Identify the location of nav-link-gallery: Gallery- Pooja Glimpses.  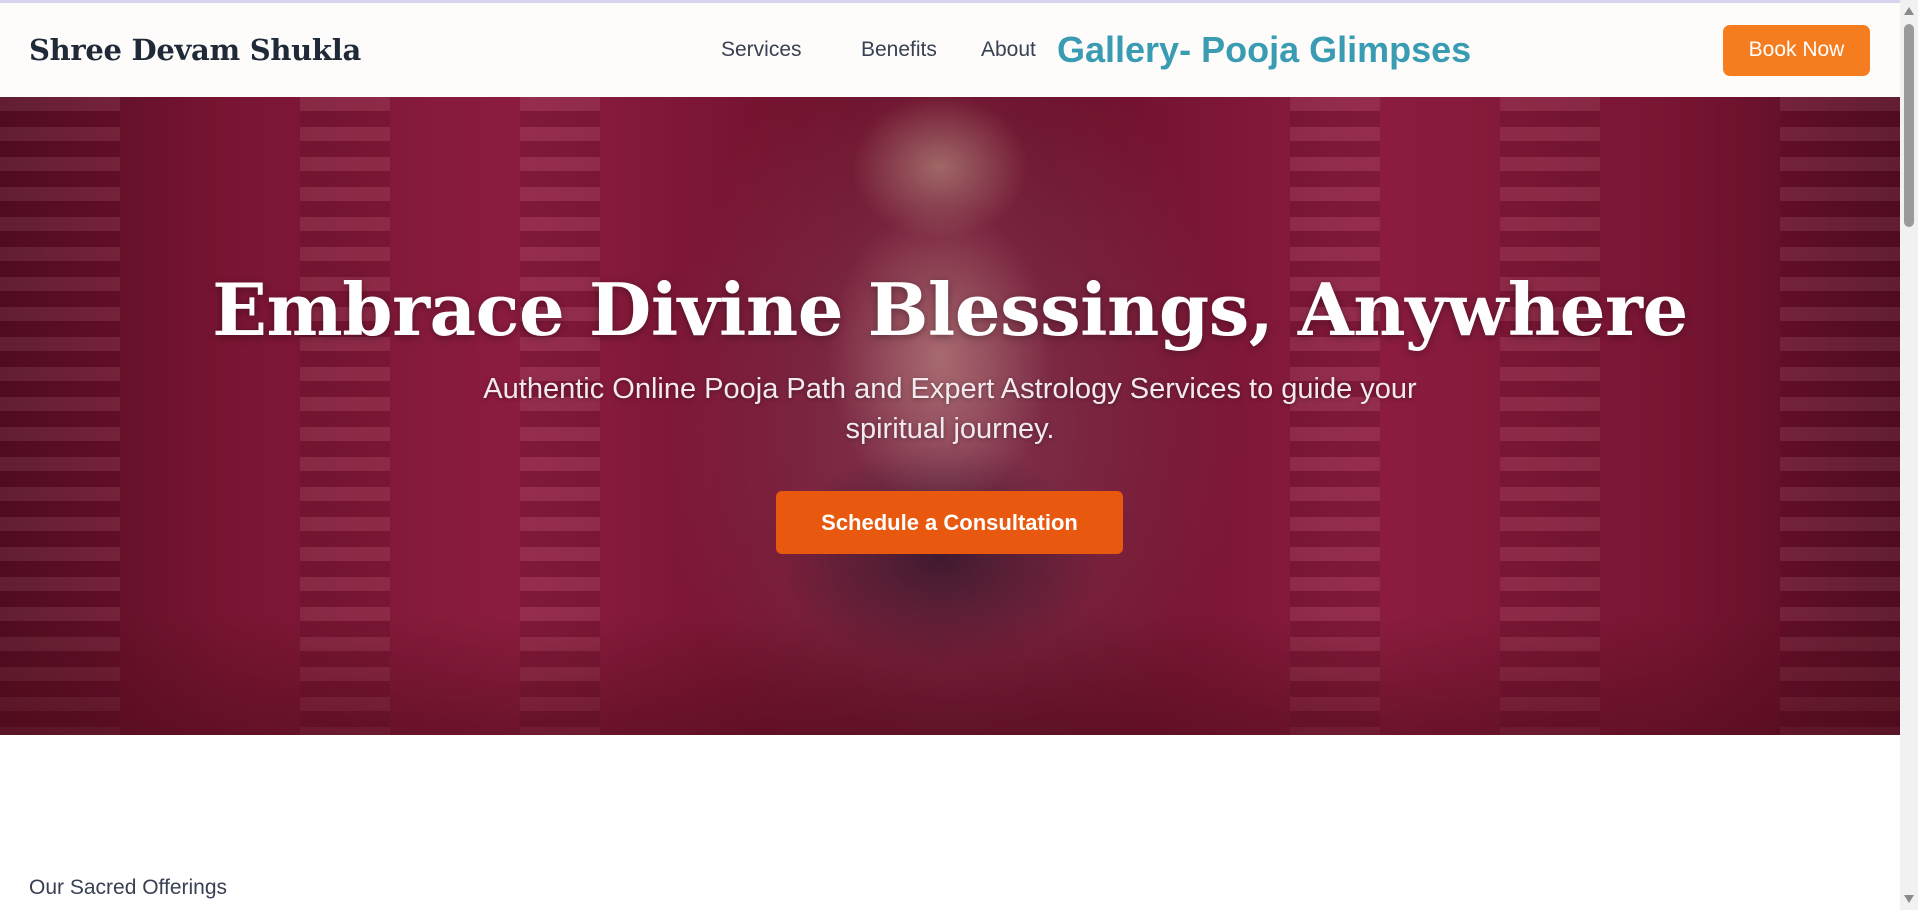
(1264, 50).